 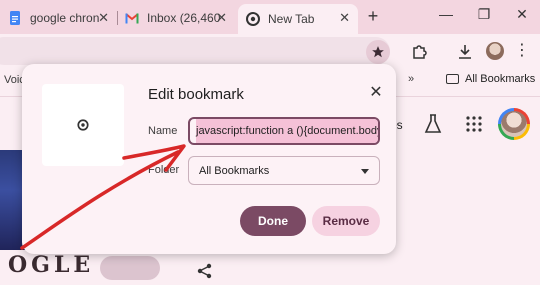 I want to click on tab-title: New Tab, so click(x=291, y=19).